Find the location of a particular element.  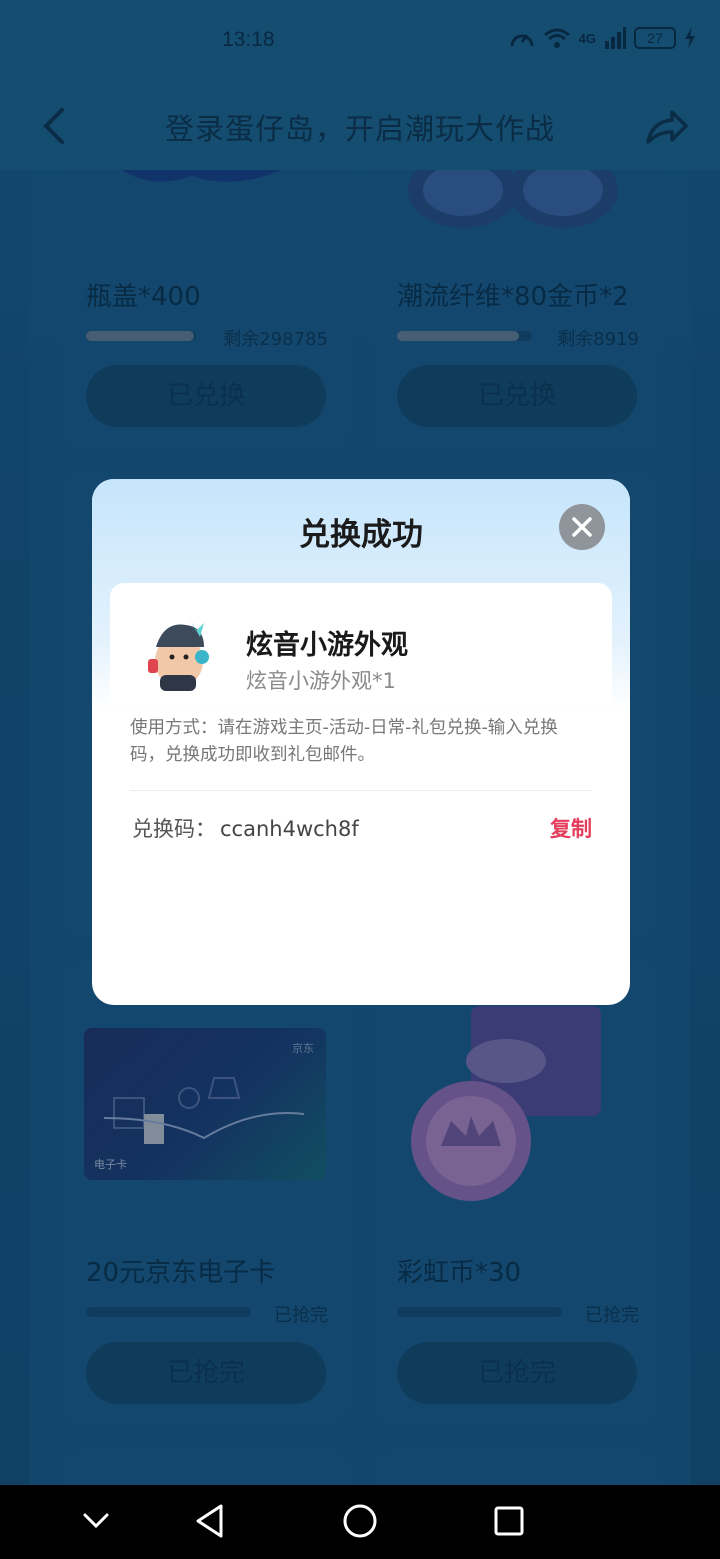

nav-recents-icon is located at coordinates (509, 1521).